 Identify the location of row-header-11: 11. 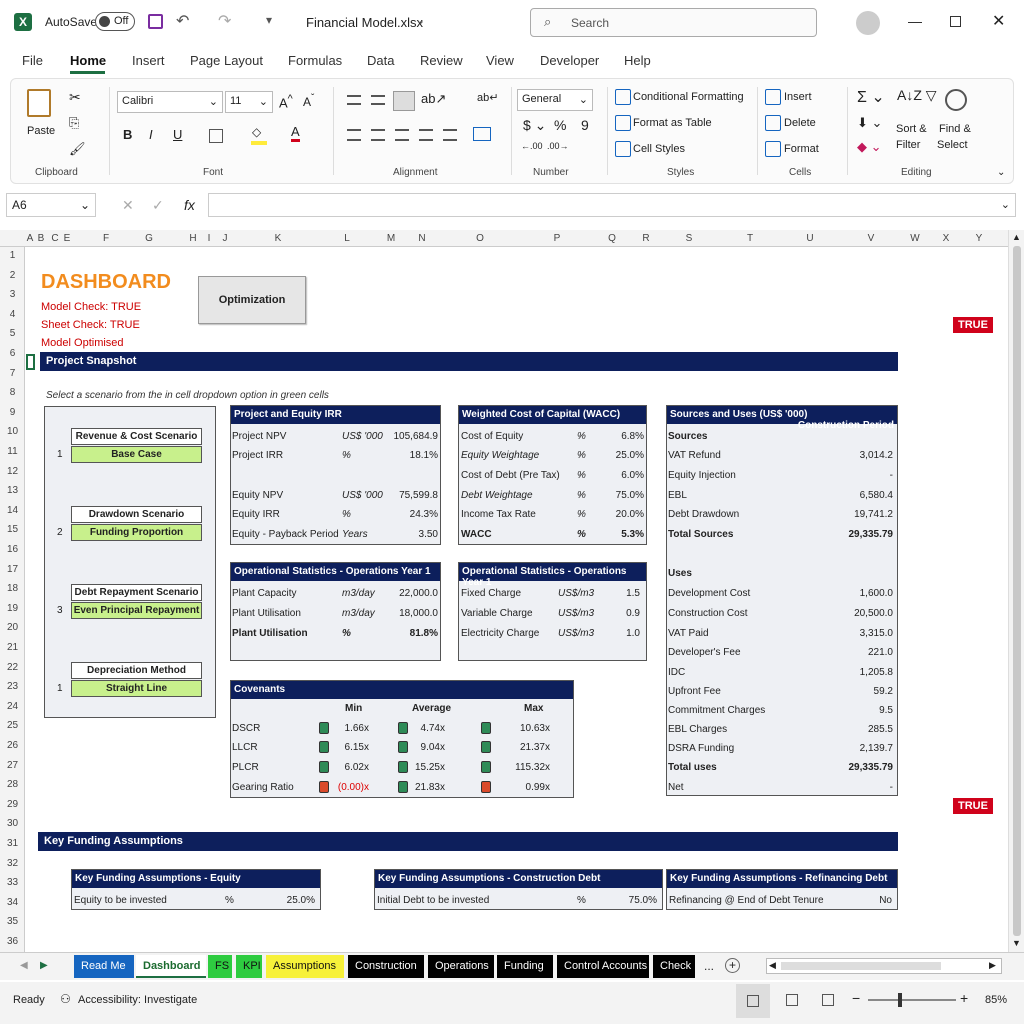
(12, 451).